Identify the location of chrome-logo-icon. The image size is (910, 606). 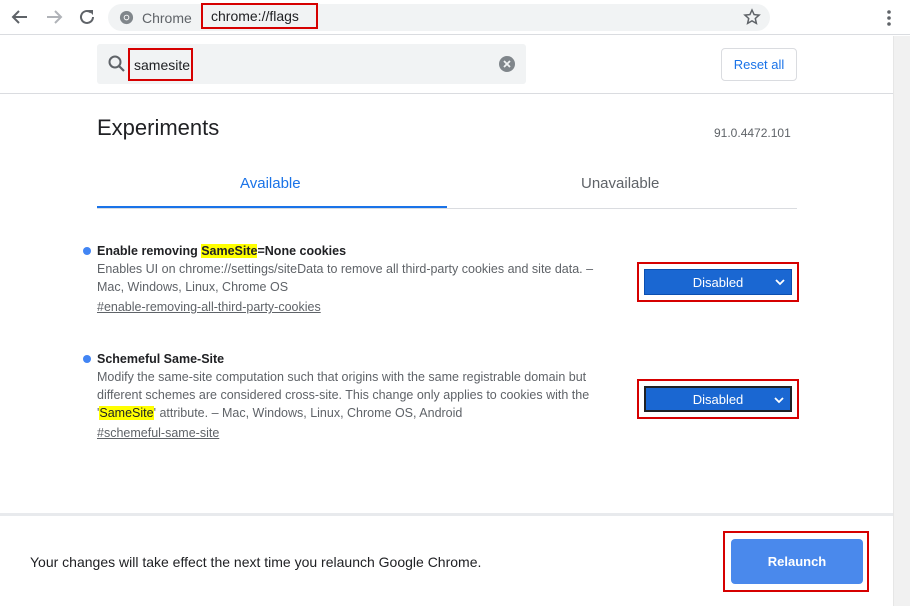
(126, 17).